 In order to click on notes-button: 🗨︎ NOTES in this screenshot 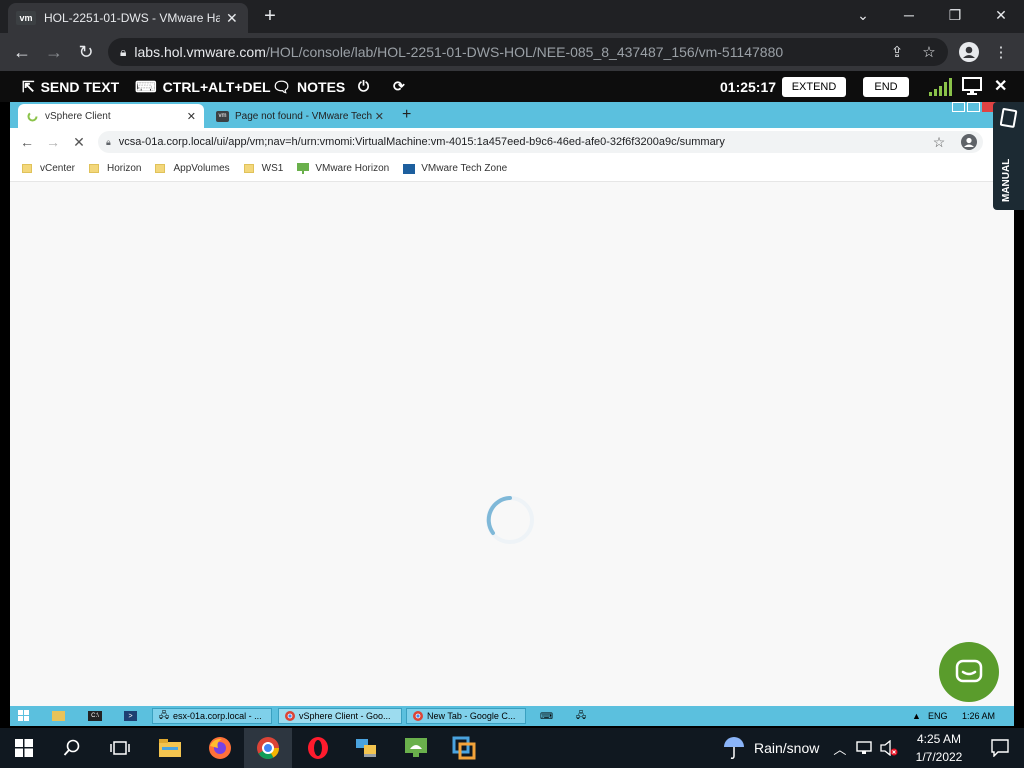, I will do `click(308, 86)`.